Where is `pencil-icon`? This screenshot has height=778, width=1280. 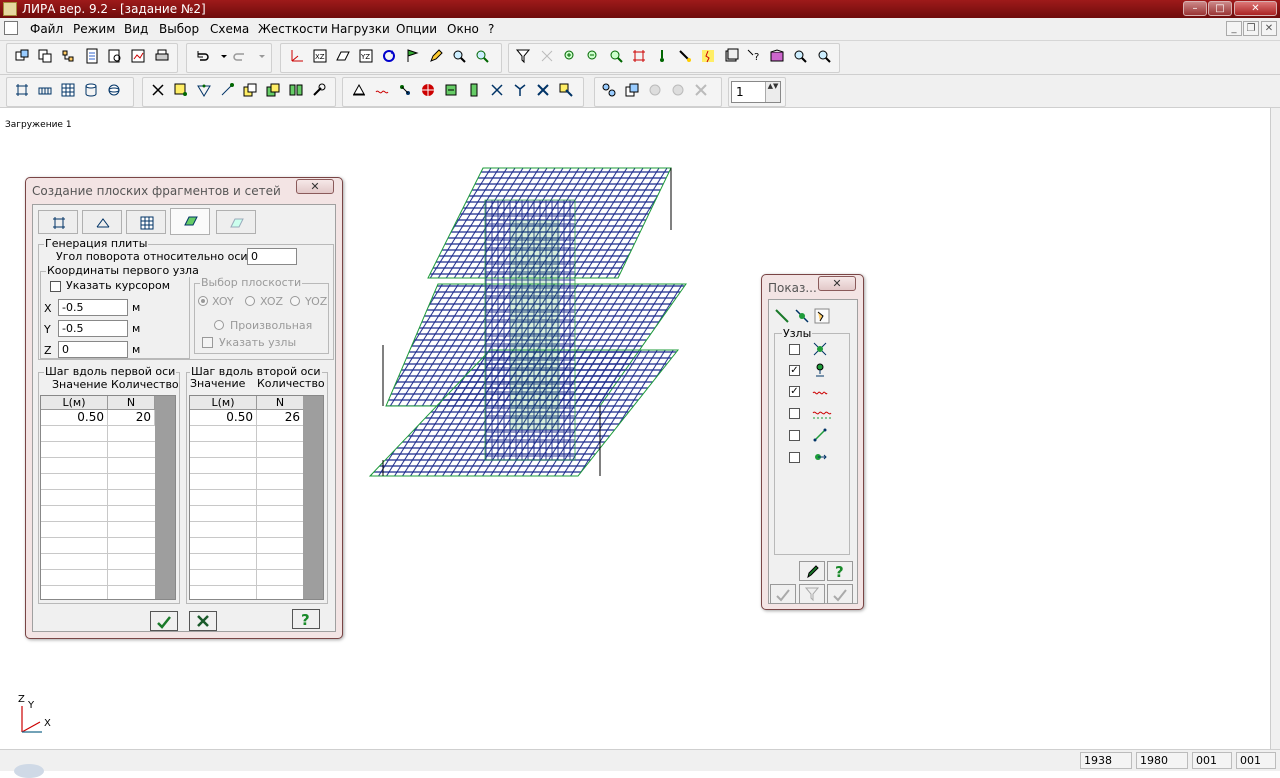
pencil-icon is located at coordinates (436, 56).